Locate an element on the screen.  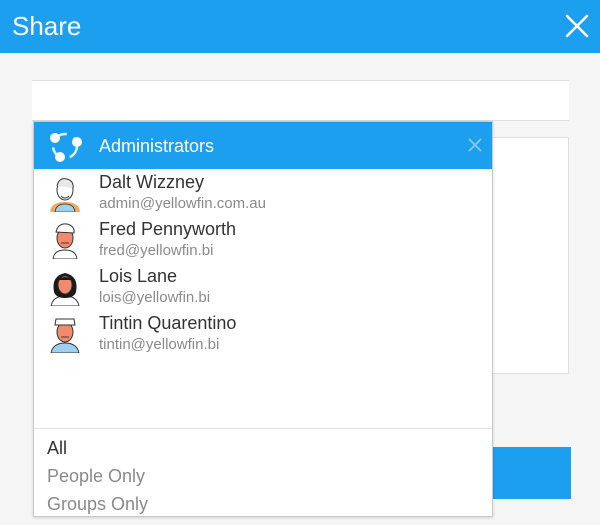
user-option: Tintin Quarentino tintin@yellowfin.bi is located at coordinates (263, 333).